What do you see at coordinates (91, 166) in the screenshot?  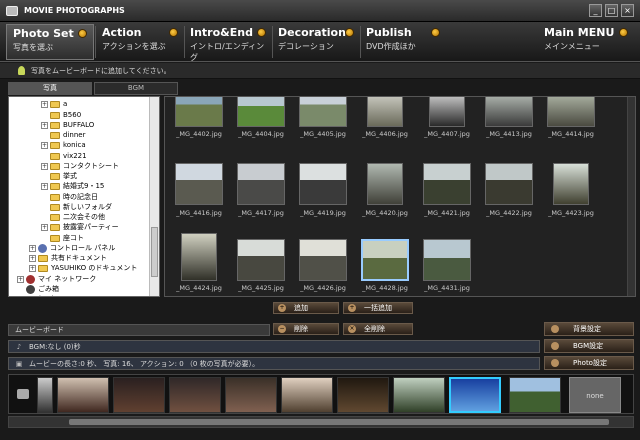 I see `tree-item: コンタクトシート` at bounding box center [91, 166].